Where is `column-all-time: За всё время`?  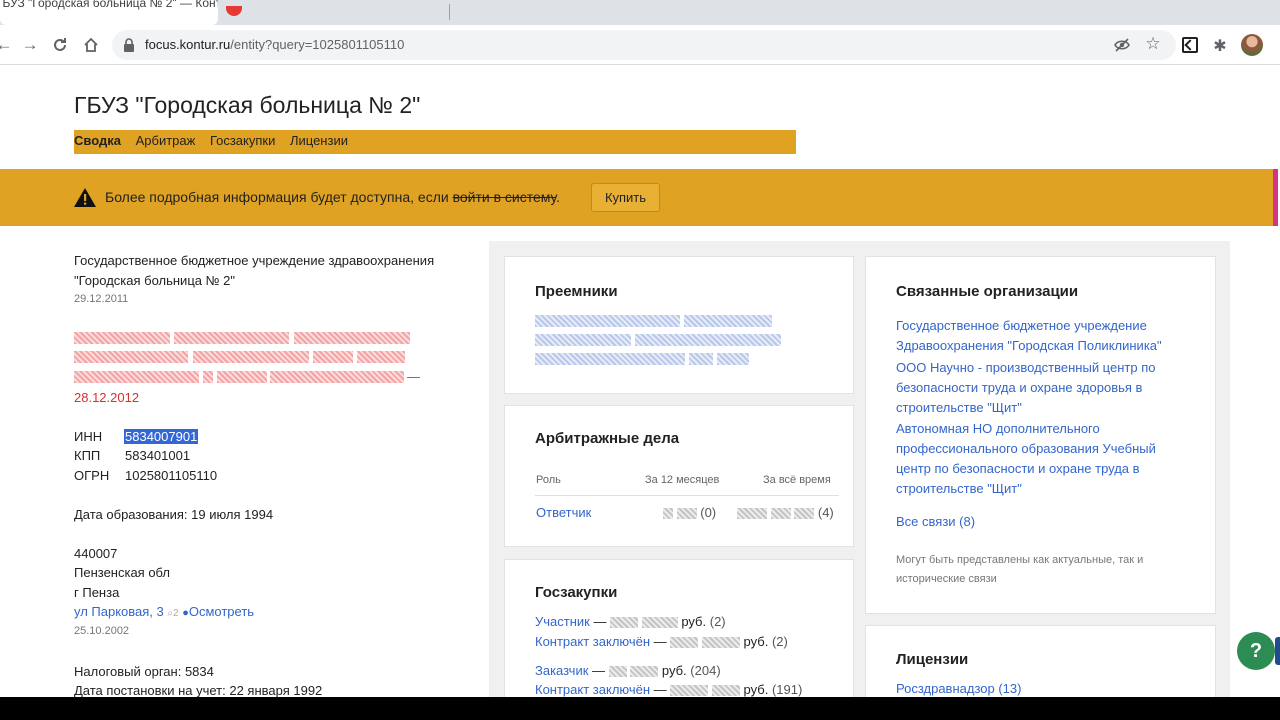 column-all-time: За всё время is located at coordinates (797, 480).